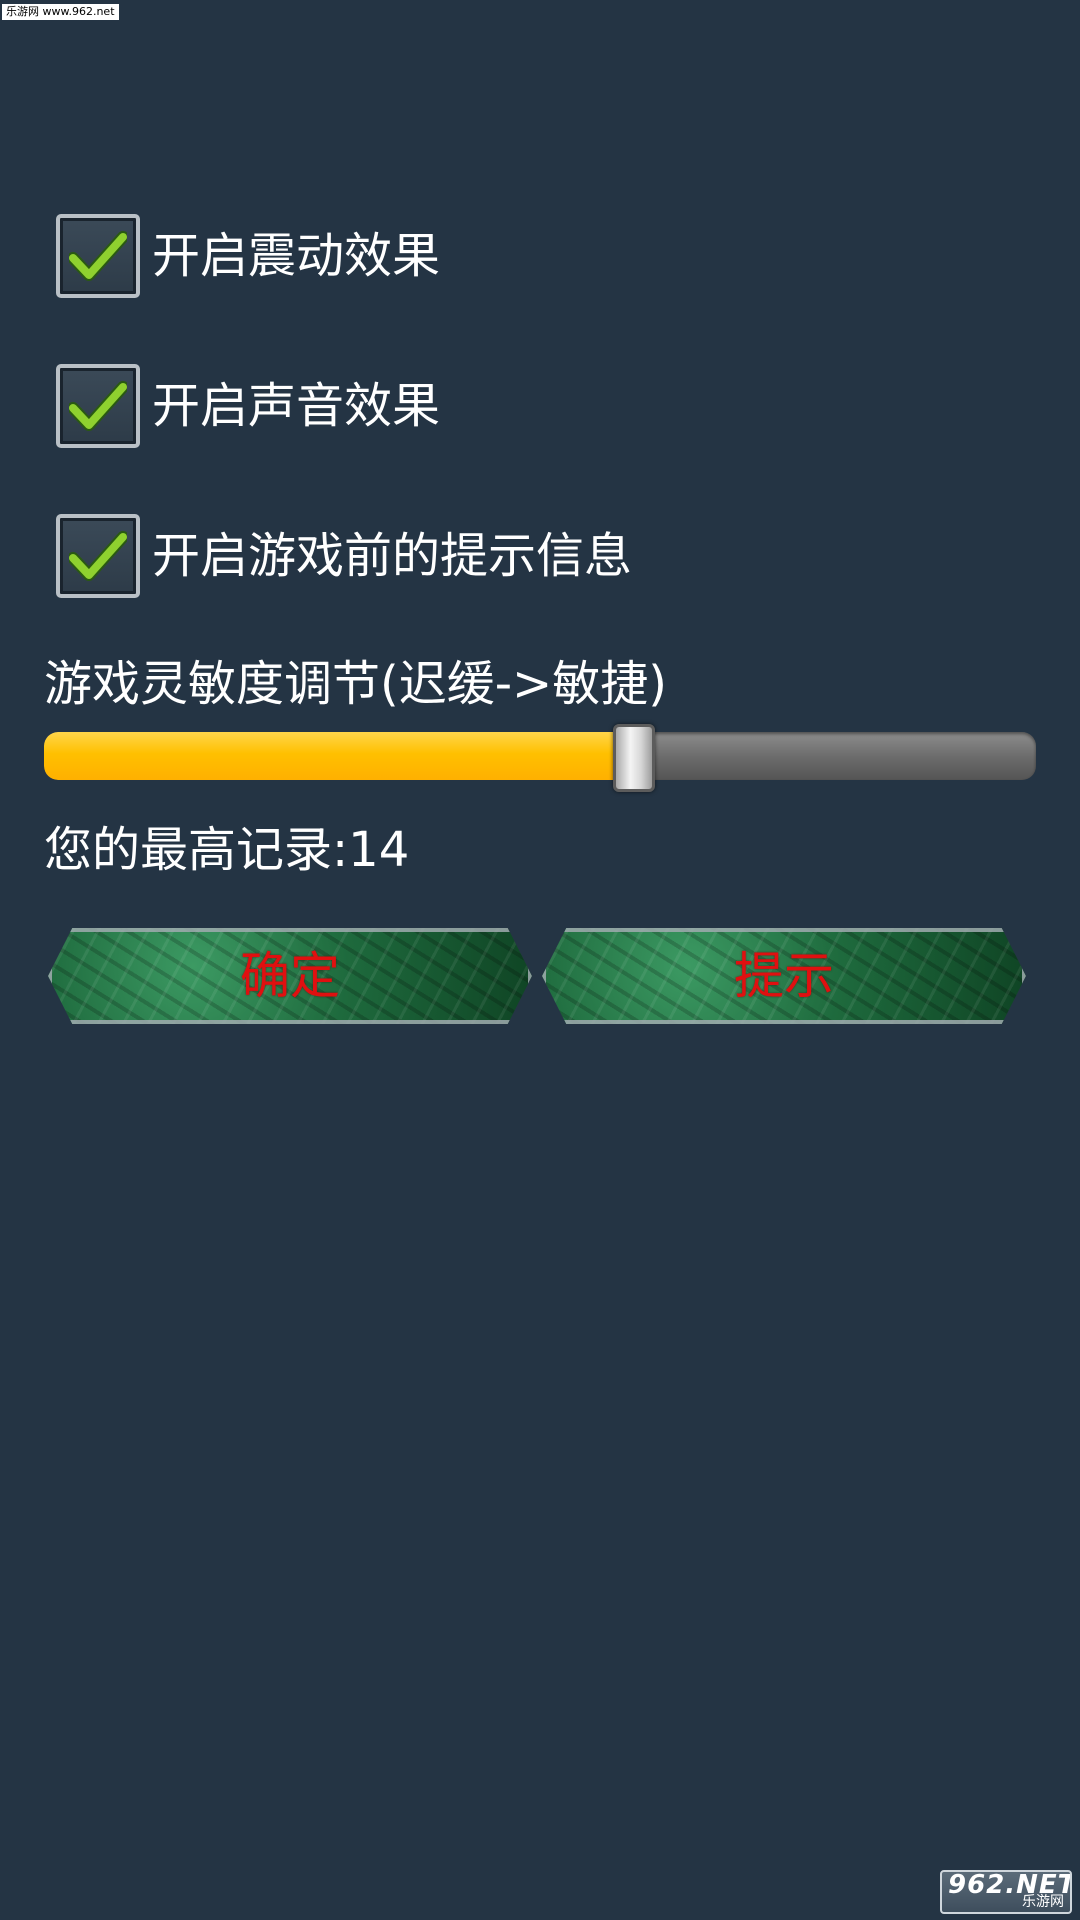 The image size is (1080, 1920). What do you see at coordinates (1043, 1902) in the screenshot?
I see `watermark-logo-sub: 乐游网` at bounding box center [1043, 1902].